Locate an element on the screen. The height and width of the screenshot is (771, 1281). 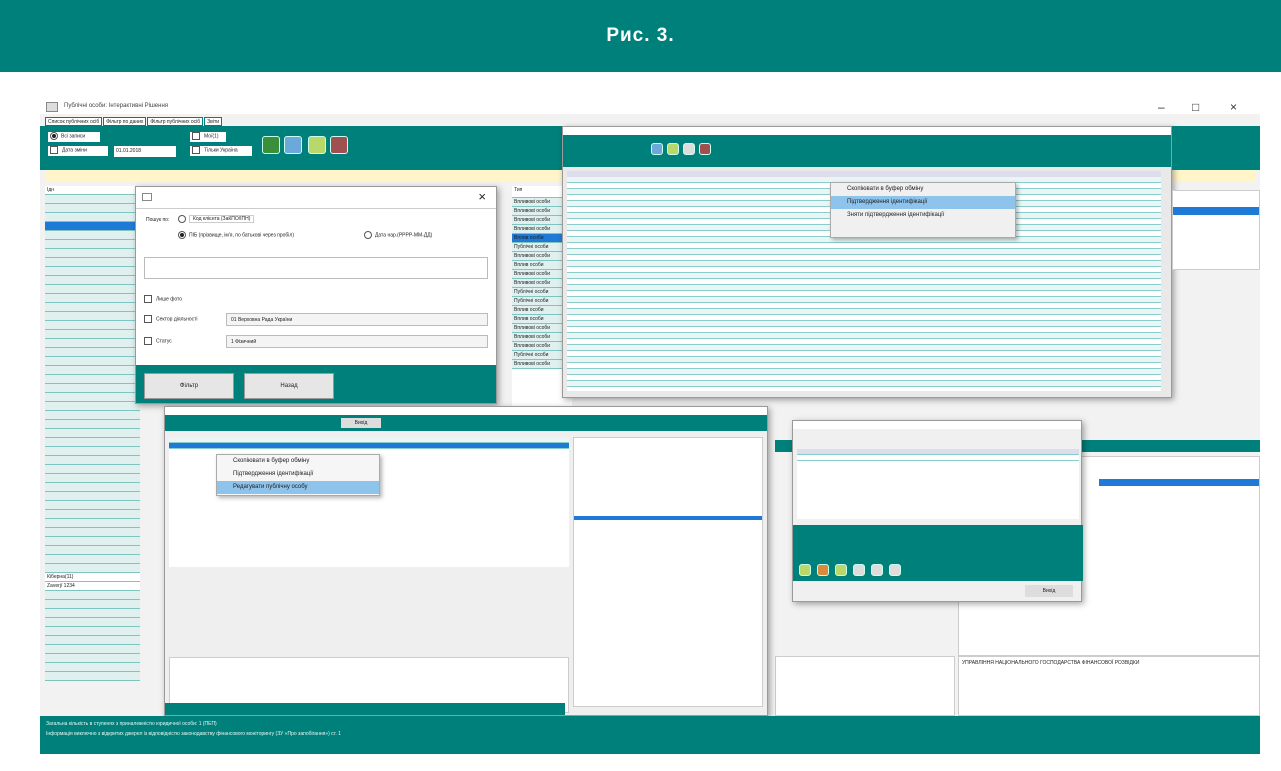
close-icon: × is located at coordinates (482, 196).